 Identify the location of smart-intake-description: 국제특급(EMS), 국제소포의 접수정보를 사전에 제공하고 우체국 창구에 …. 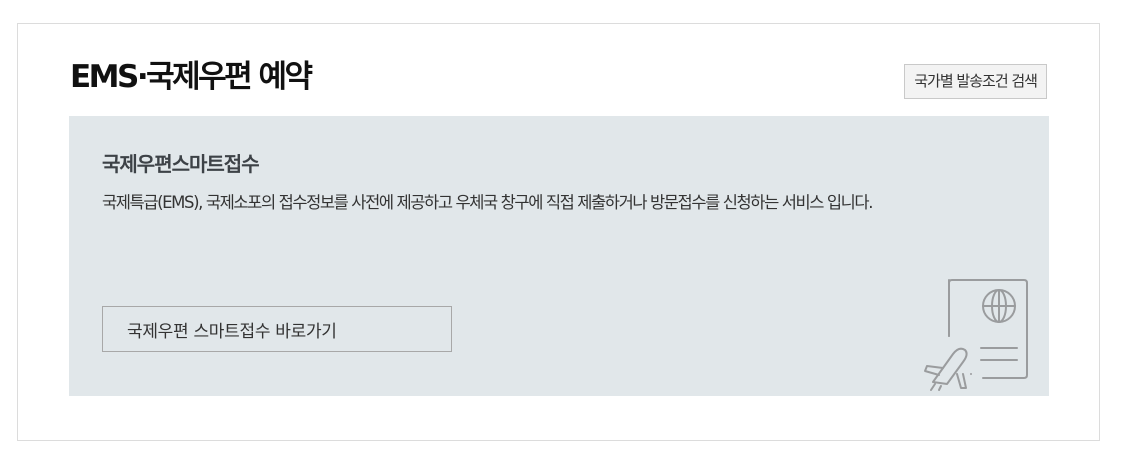
(487, 202).